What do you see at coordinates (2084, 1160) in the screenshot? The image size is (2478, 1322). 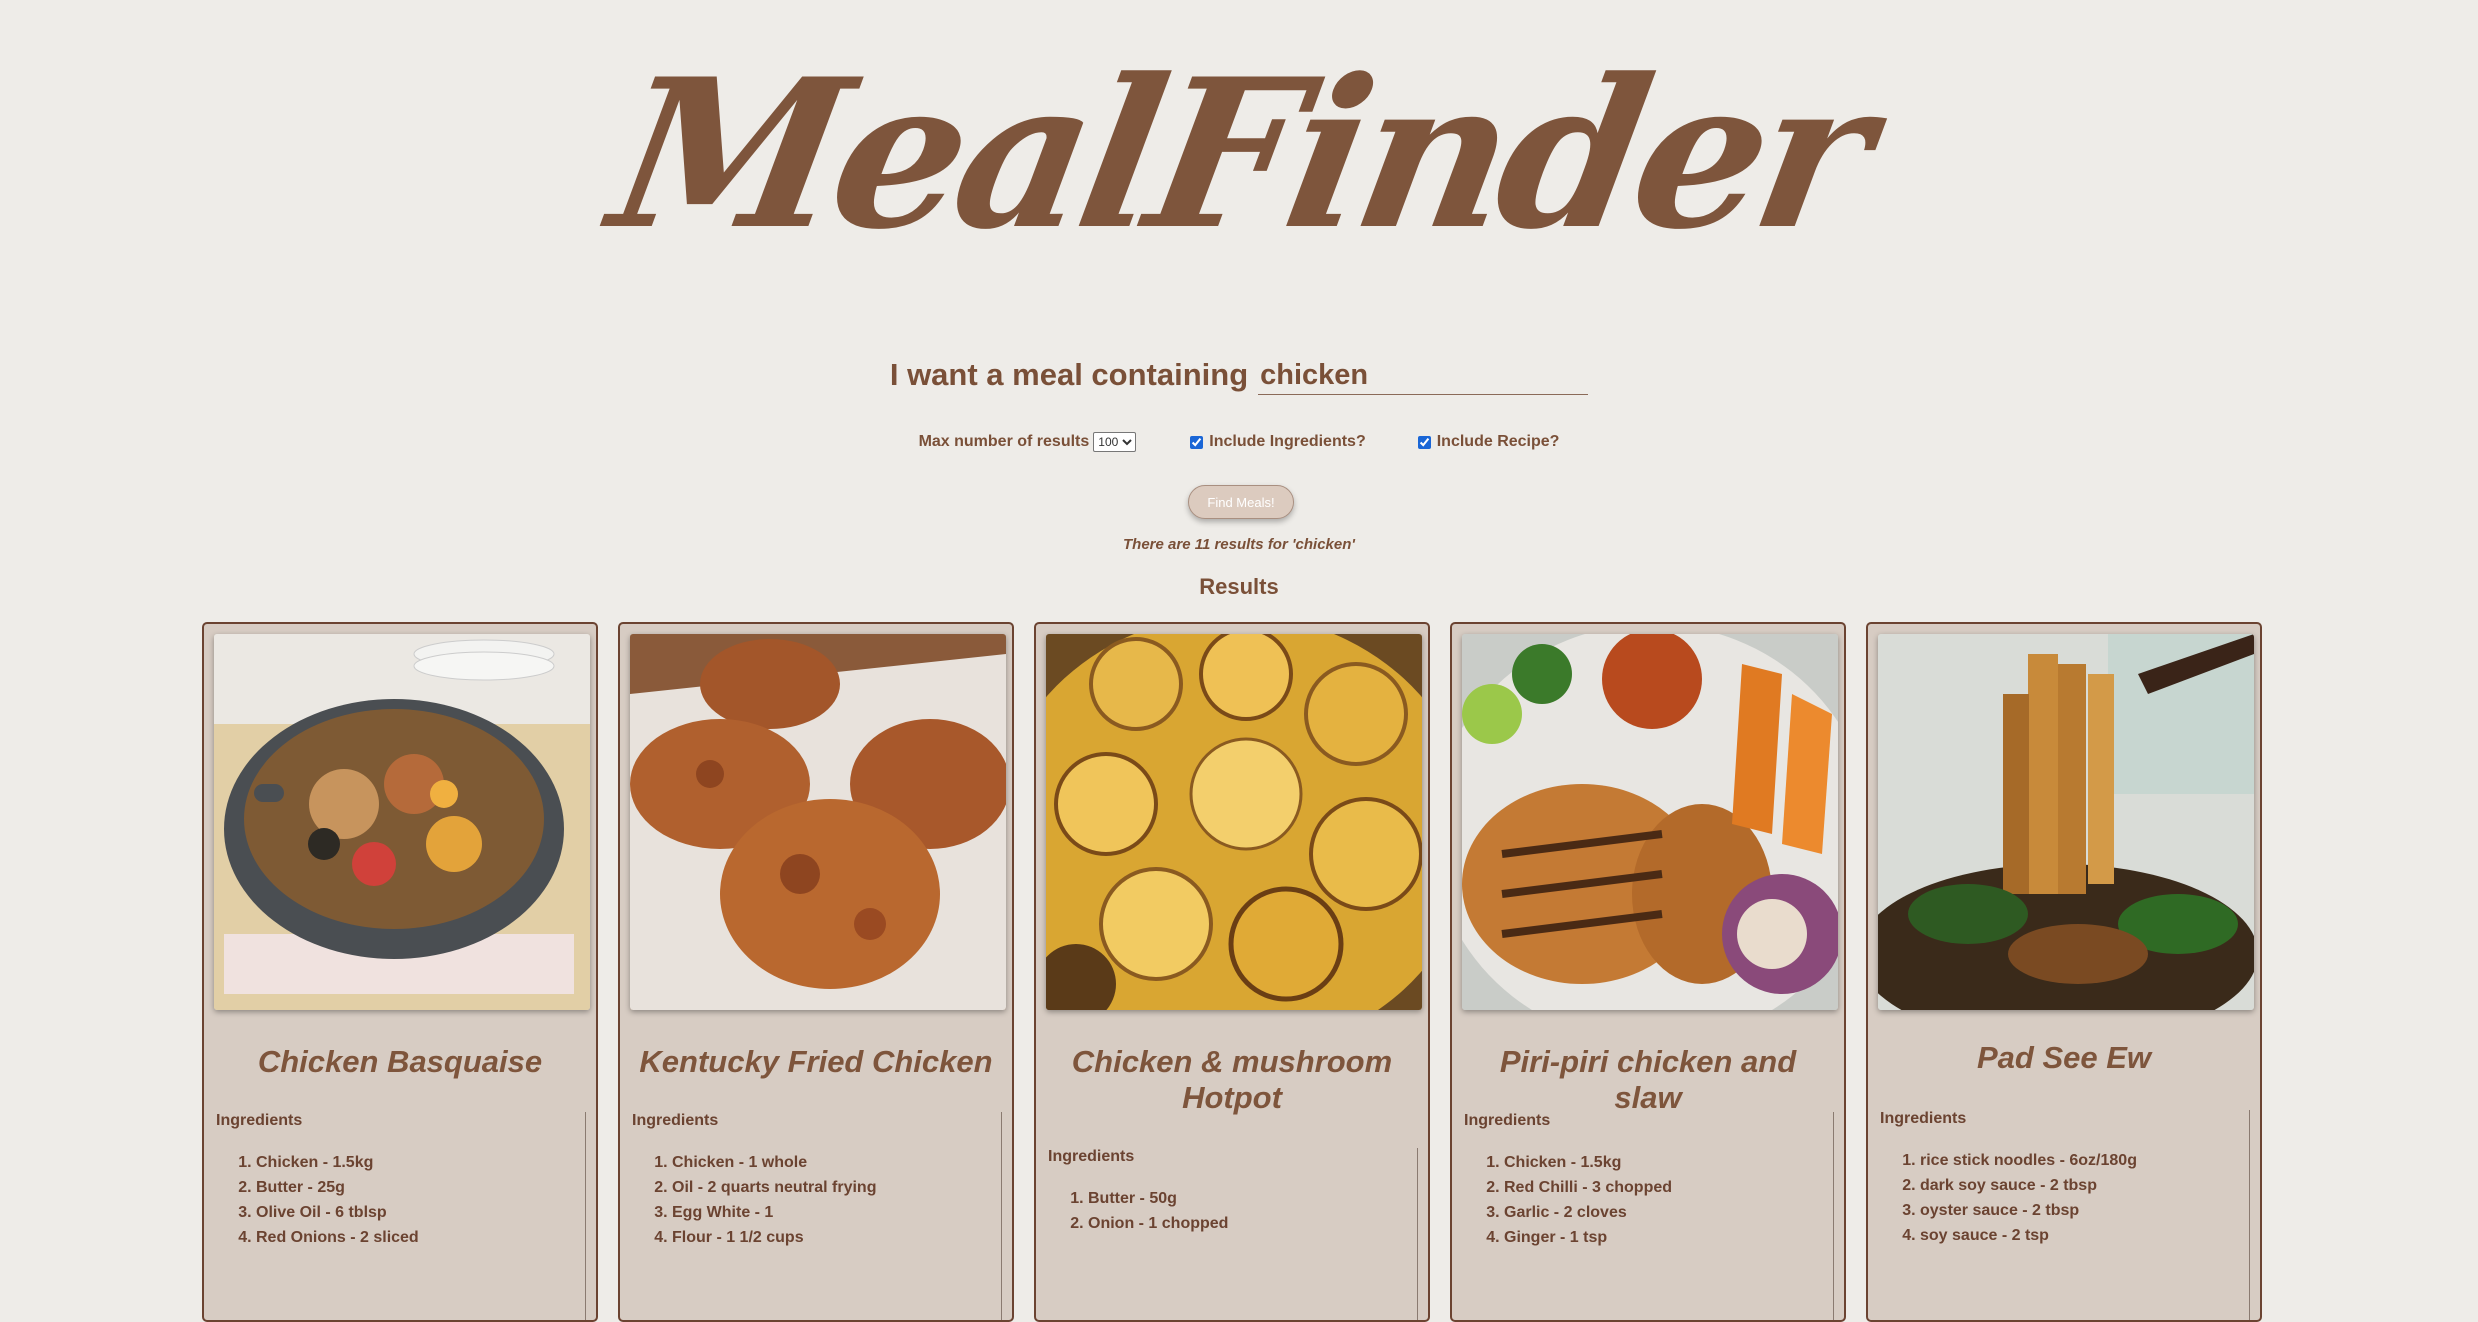 I see `ingredient-item: rice stick noodles - 6oz/180g` at bounding box center [2084, 1160].